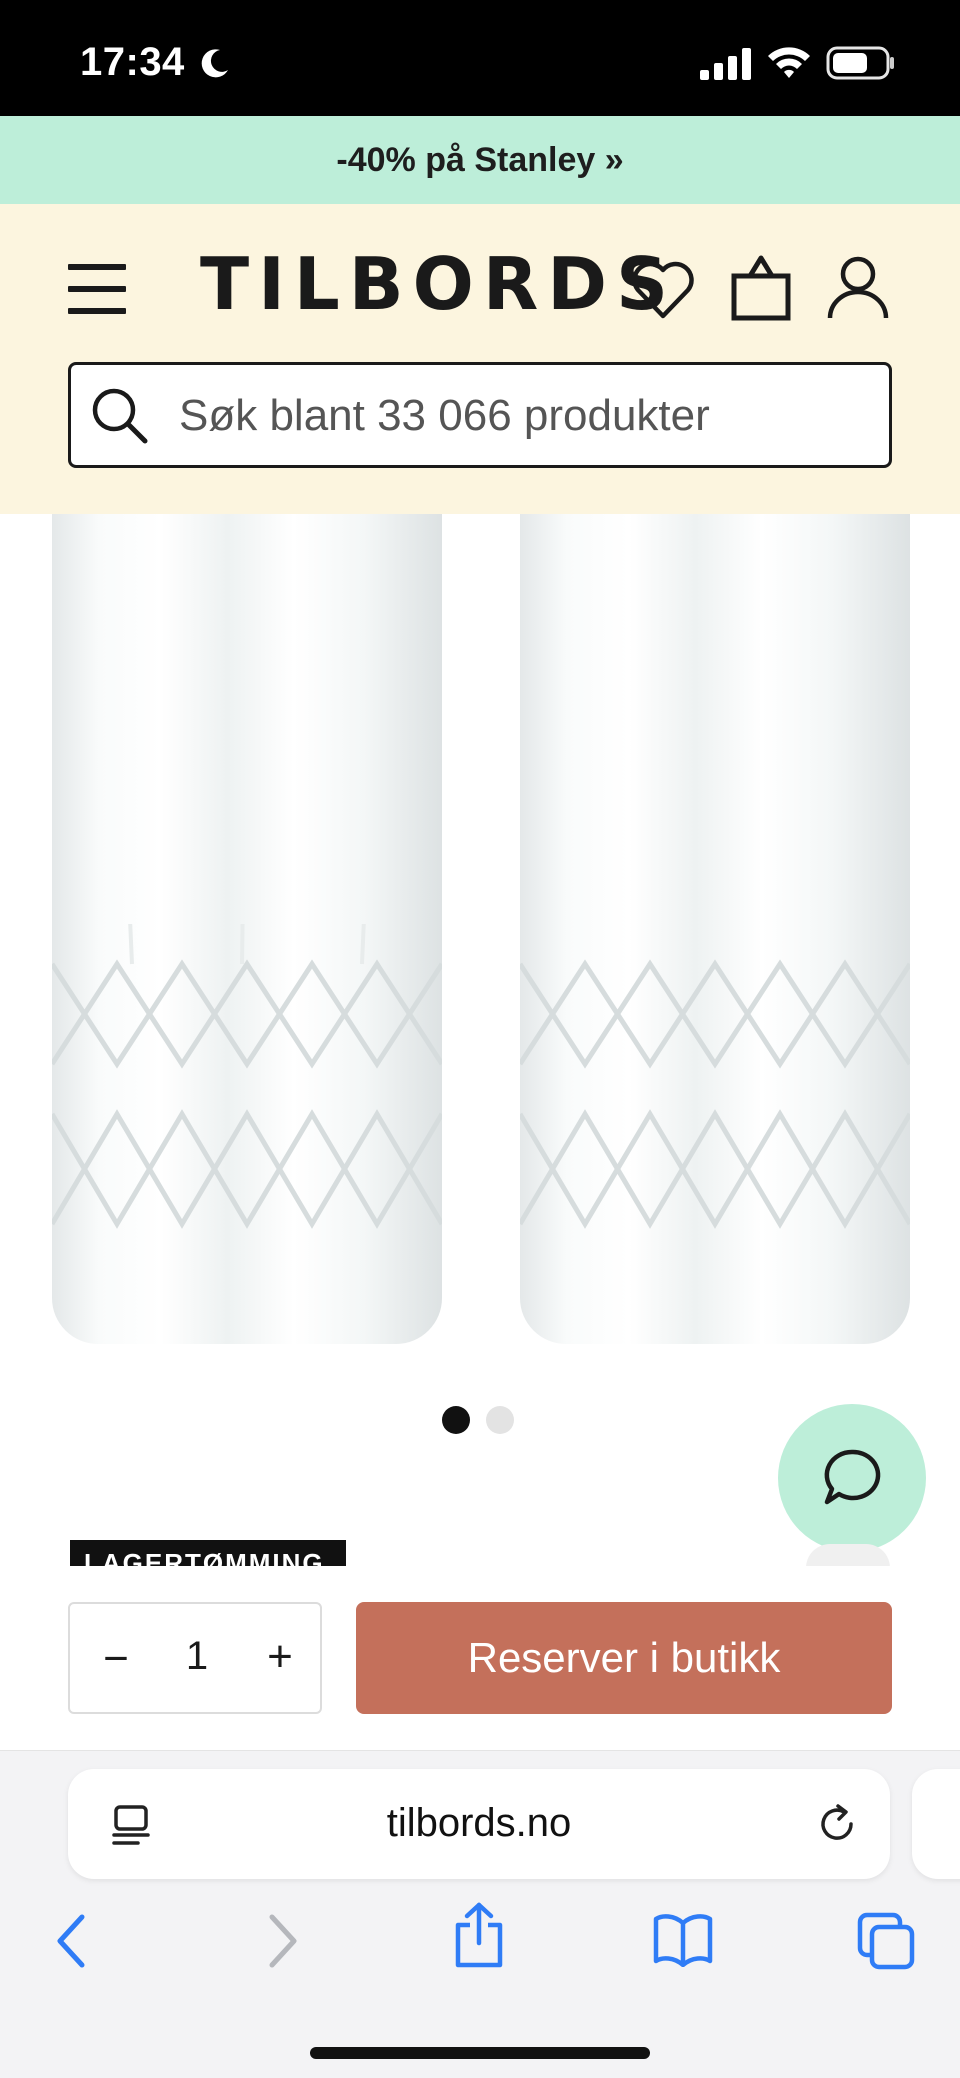 The image size is (960, 2078). Describe the element at coordinates (848, 1556) in the screenshot. I see `wishlist-button-partial` at that location.